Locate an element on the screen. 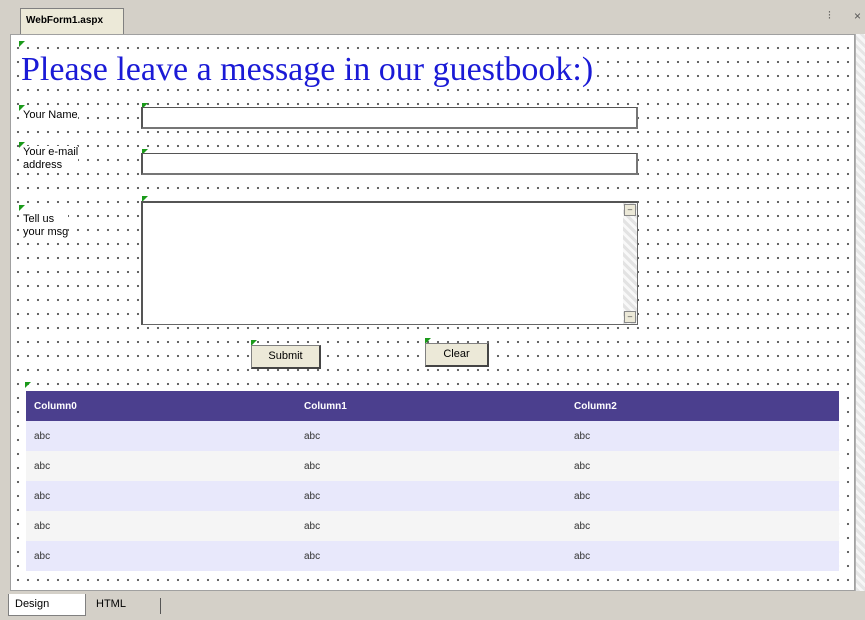  message-scrollbar: – – is located at coordinates (630, 263).